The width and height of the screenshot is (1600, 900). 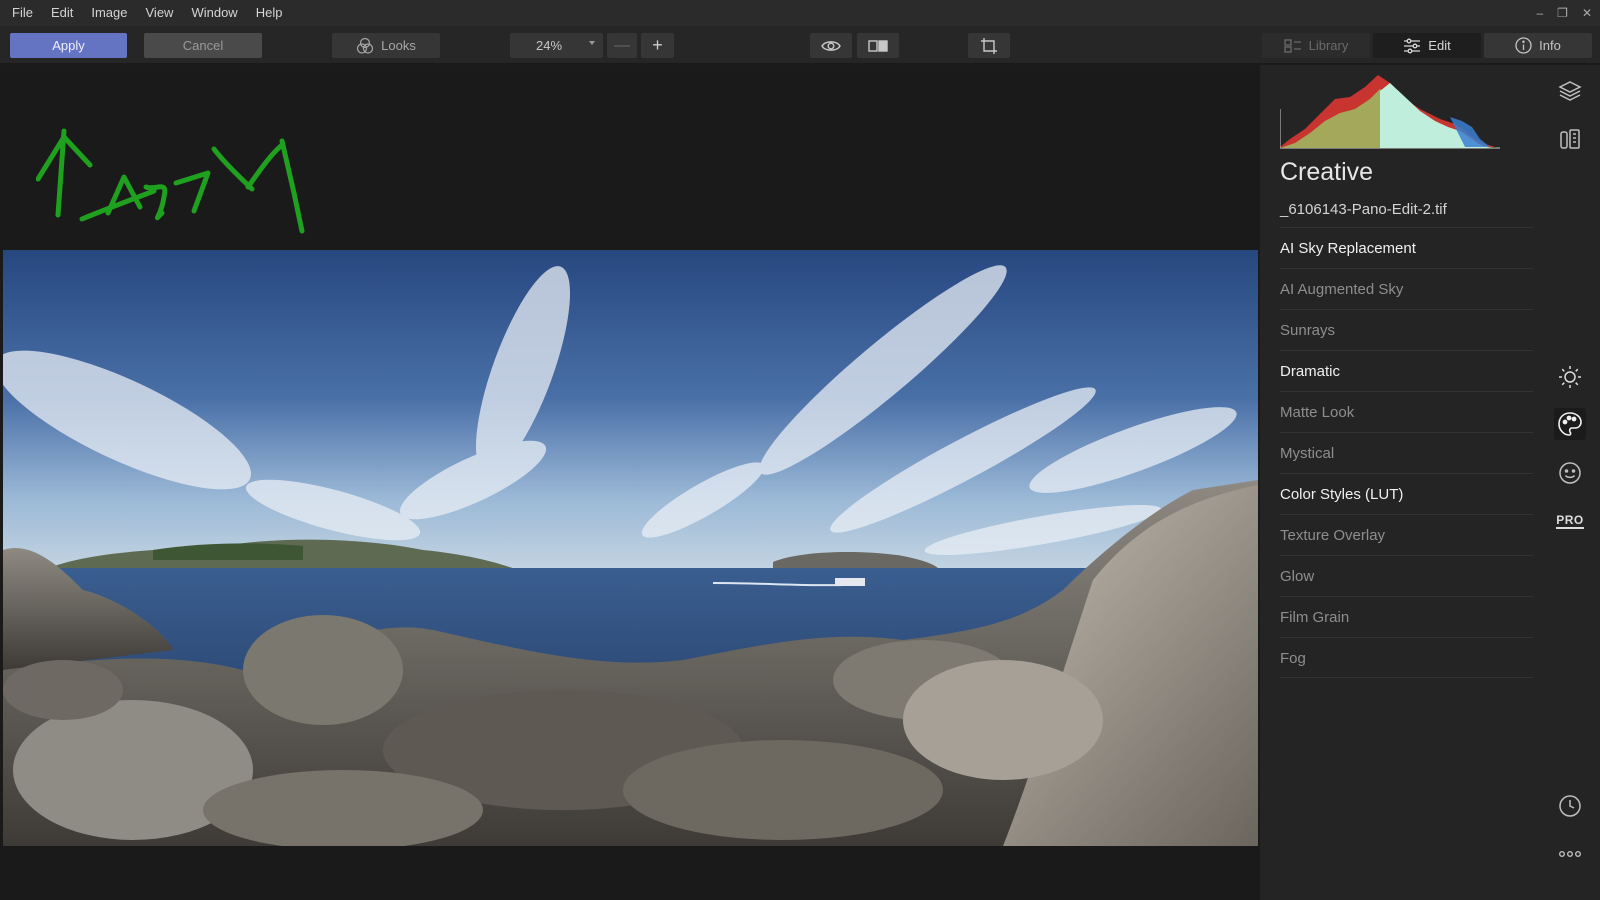 What do you see at coordinates (1570, 424) in the screenshot?
I see `palette-icon` at bounding box center [1570, 424].